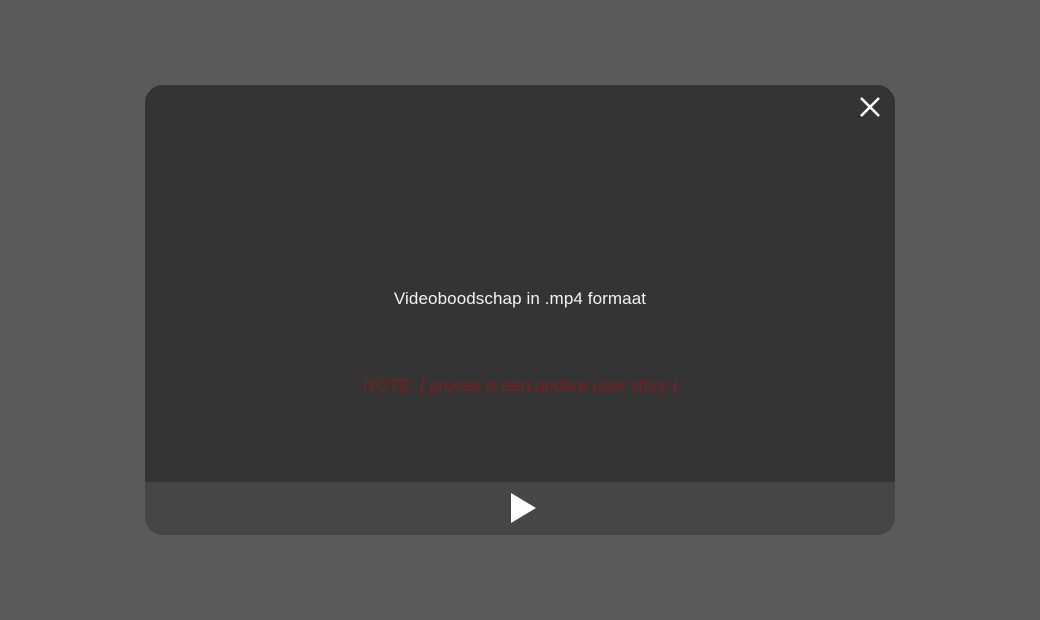 This screenshot has height=620, width=1040. I want to click on close-button, so click(870, 107).